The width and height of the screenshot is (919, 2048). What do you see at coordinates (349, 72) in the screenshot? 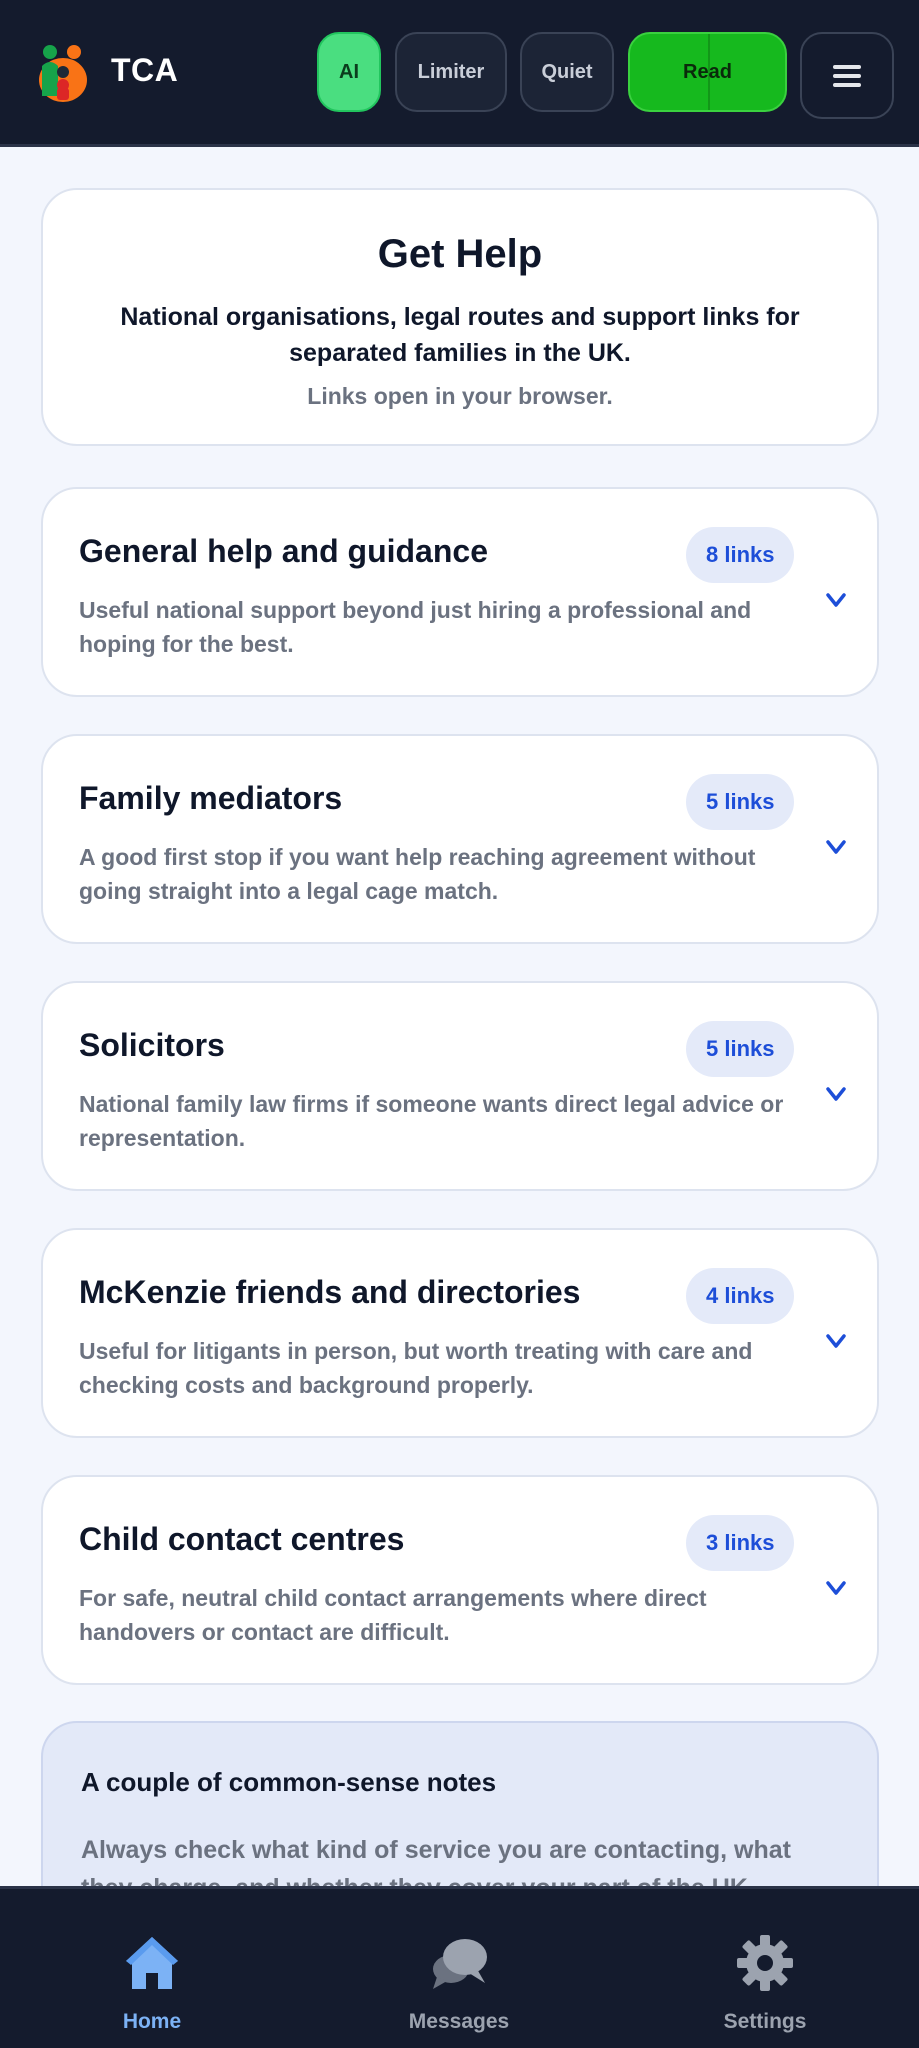
I see `ai-toggle-button: AI` at bounding box center [349, 72].